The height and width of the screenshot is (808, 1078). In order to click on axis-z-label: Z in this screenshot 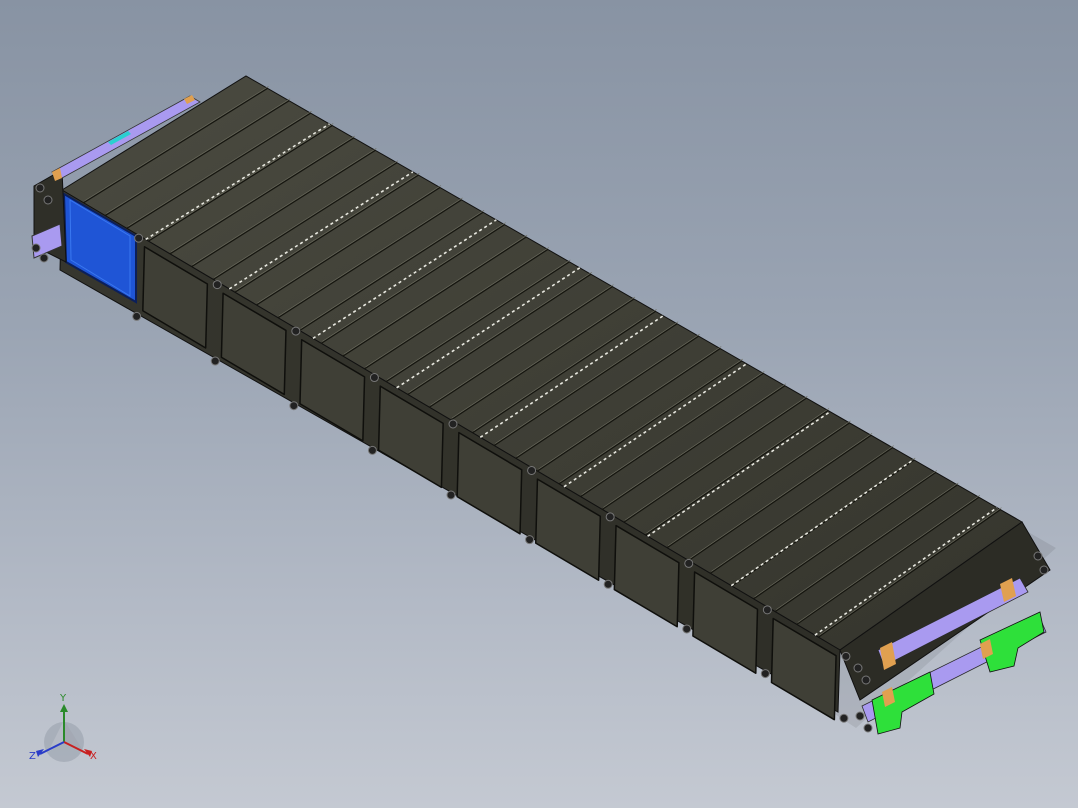, I will do `click(32, 756)`.